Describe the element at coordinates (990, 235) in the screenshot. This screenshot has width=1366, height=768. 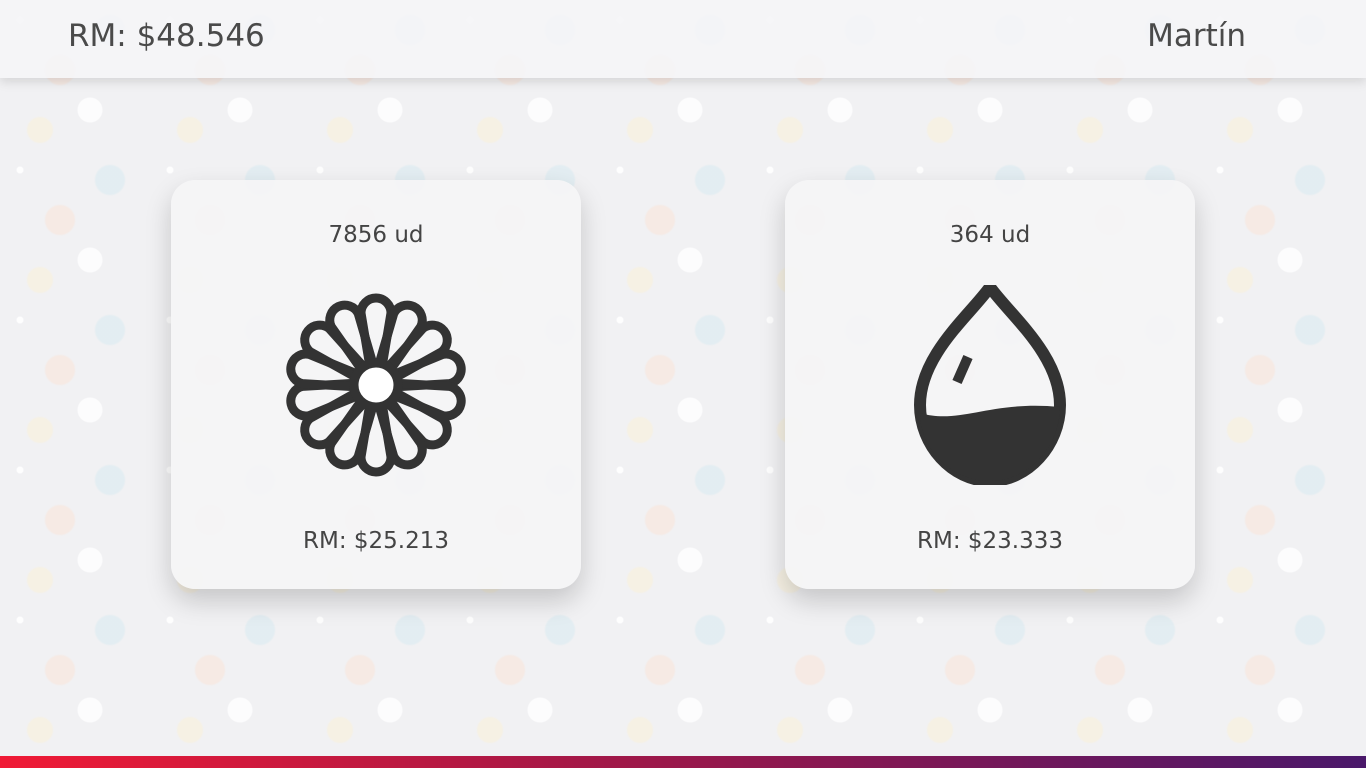
I see `quantity-label: 364 ud` at that location.